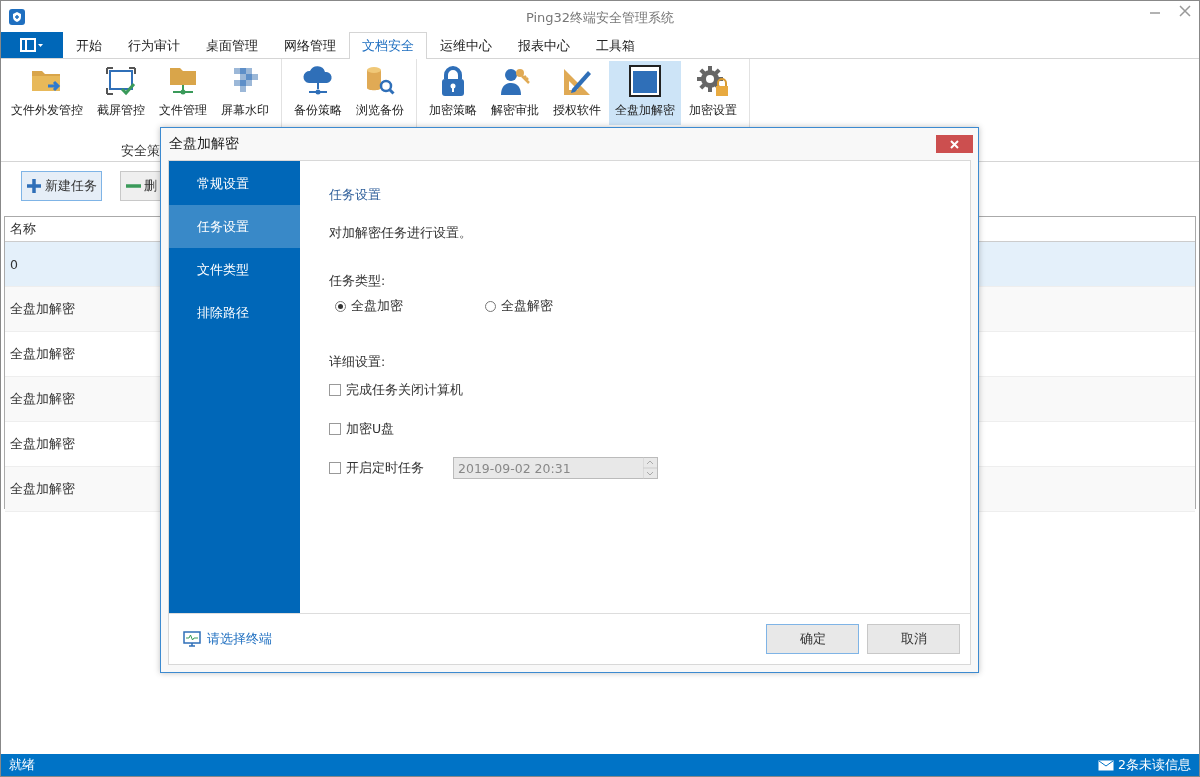 This screenshot has height=777, width=1200. What do you see at coordinates (396, 390) in the screenshot?
I see `checkbox-option: 完成任务关闭计算机` at bounding box center [396, 390].